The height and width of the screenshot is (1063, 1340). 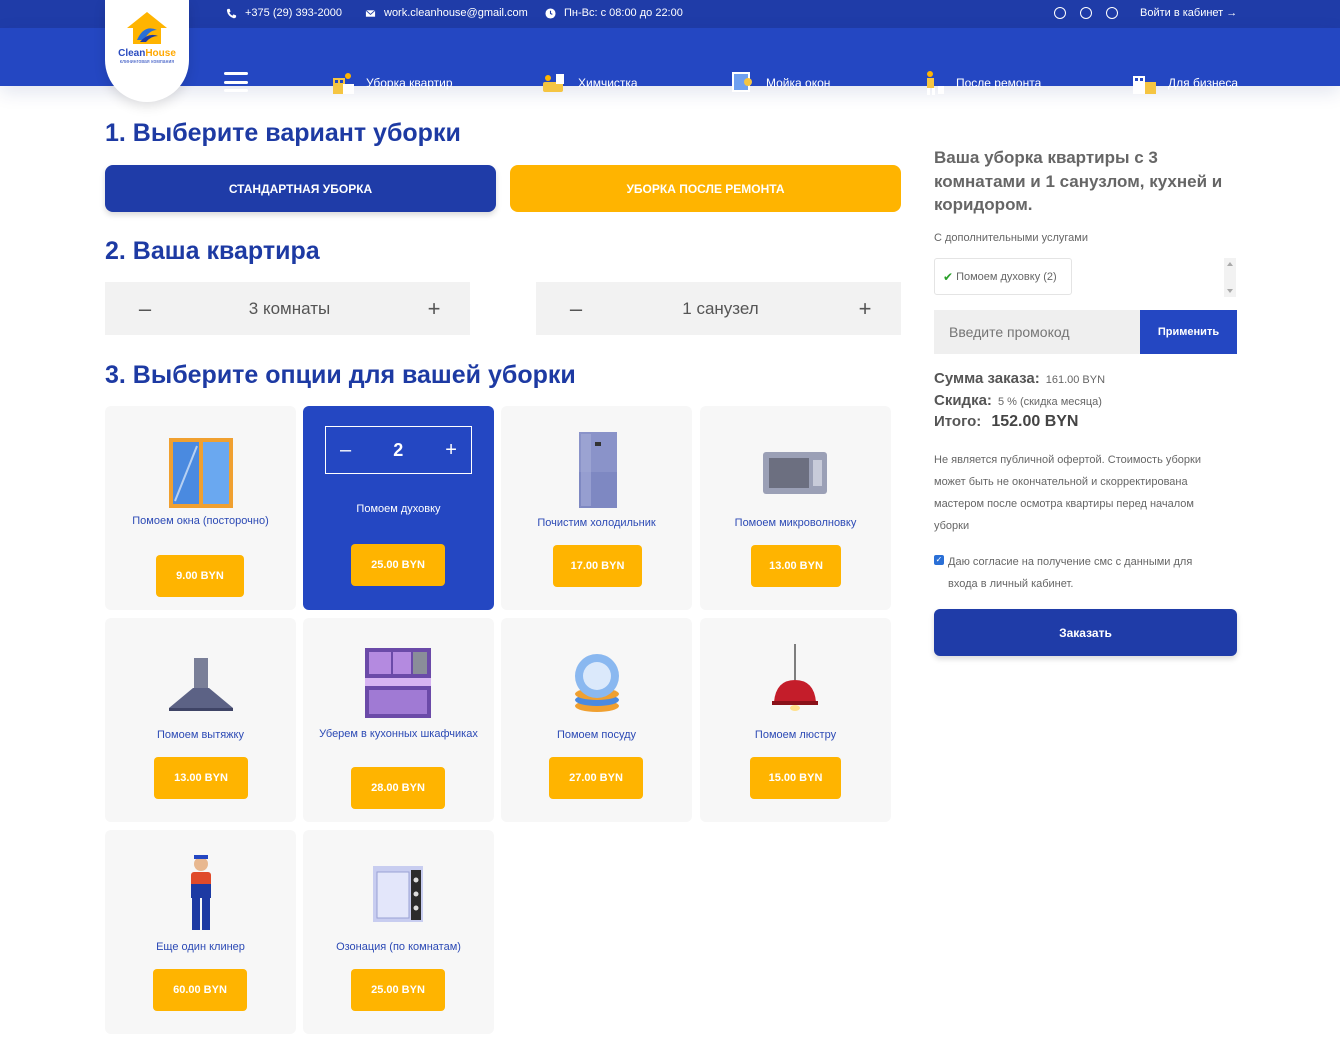 I want to click on discount-label: Скидка:, so click(x=963, y=400).